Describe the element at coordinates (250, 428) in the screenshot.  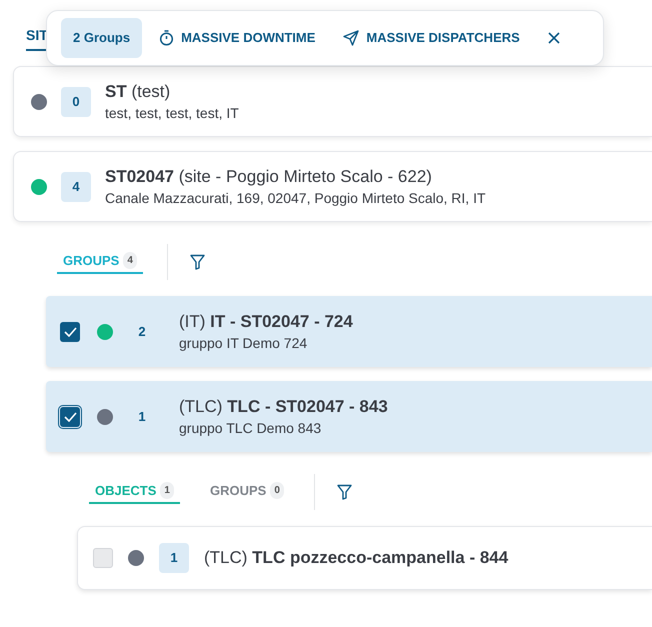
I see `group-description: gruppo TLC Demo 843` at that location.